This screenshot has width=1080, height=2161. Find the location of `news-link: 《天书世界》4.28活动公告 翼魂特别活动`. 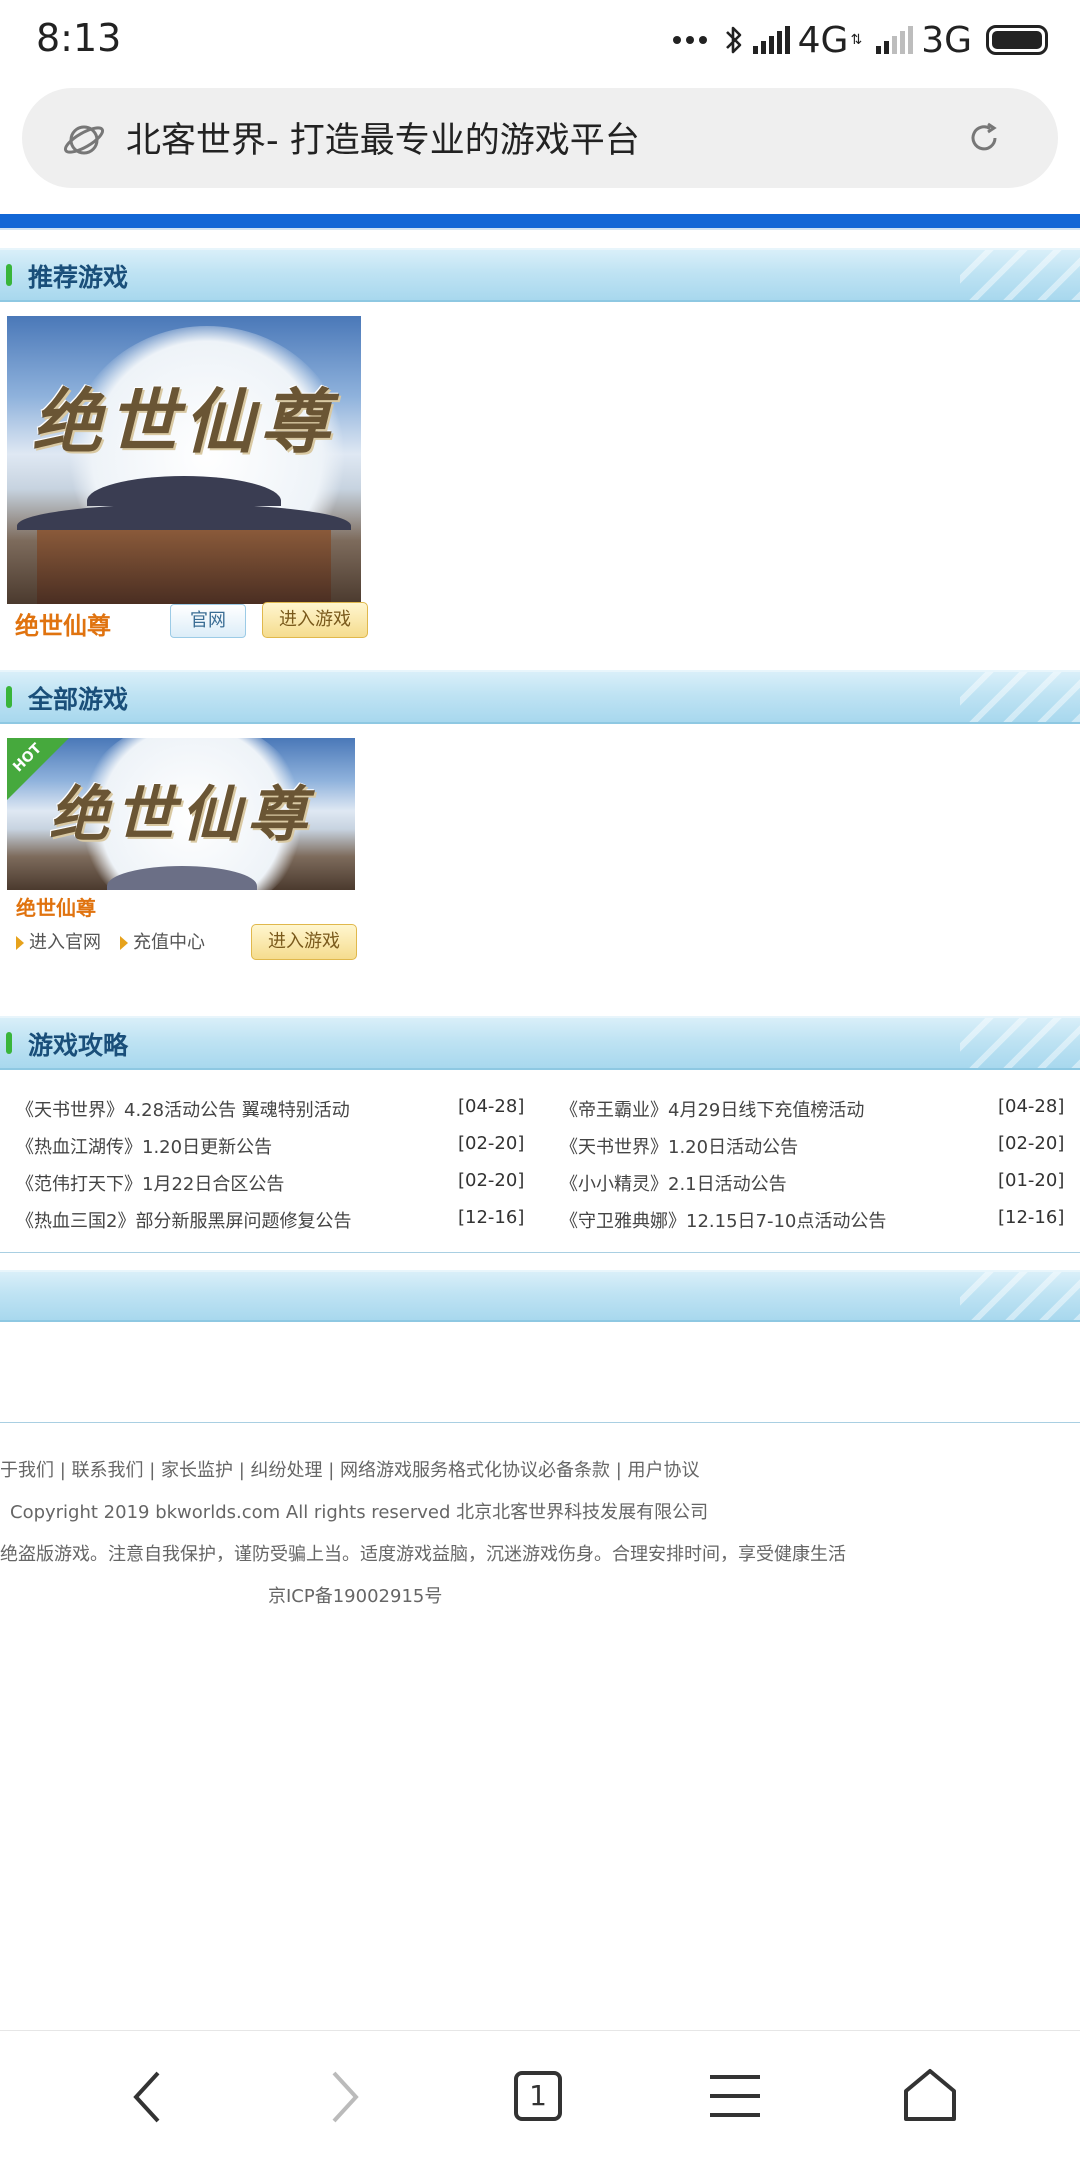

news-link: 《天书世界》4.28活动公告 翼魂特别活动 is located at coordinates (183, 1109).